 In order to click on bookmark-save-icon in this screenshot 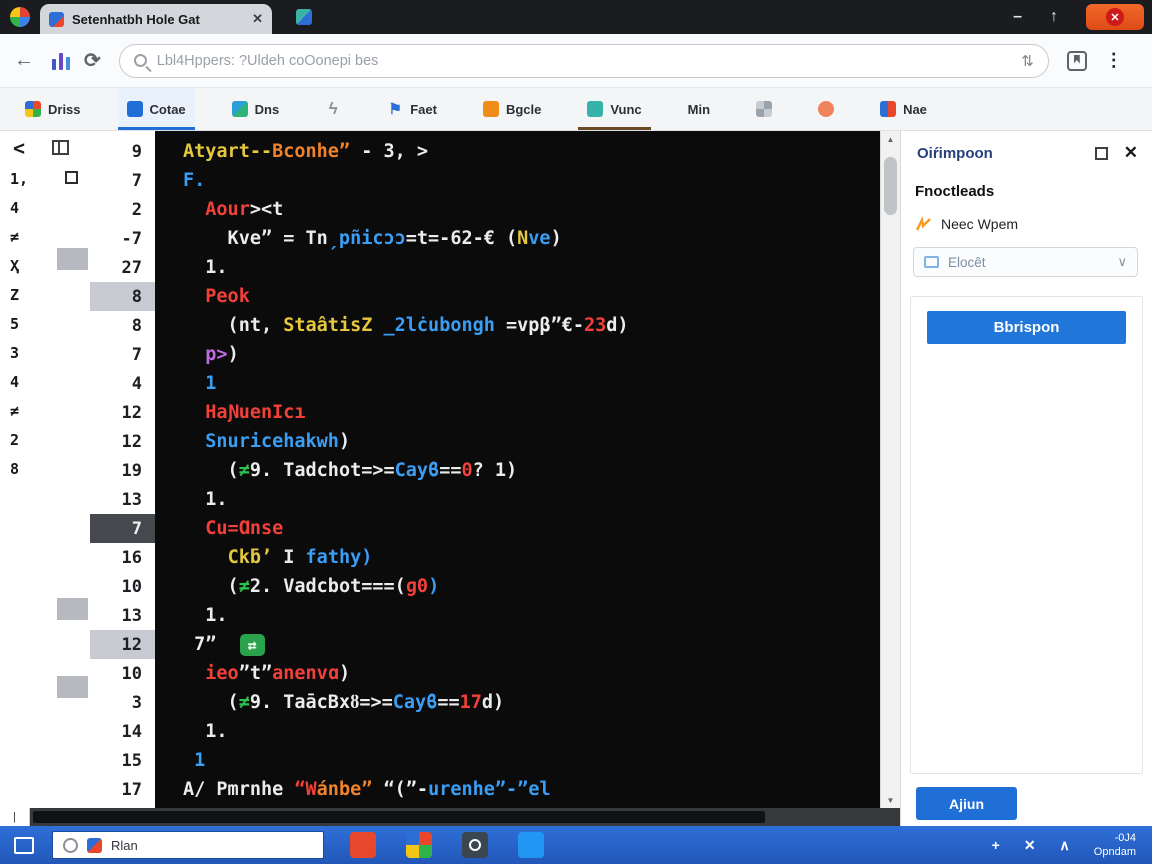, I will do `click(1076, 60)`.